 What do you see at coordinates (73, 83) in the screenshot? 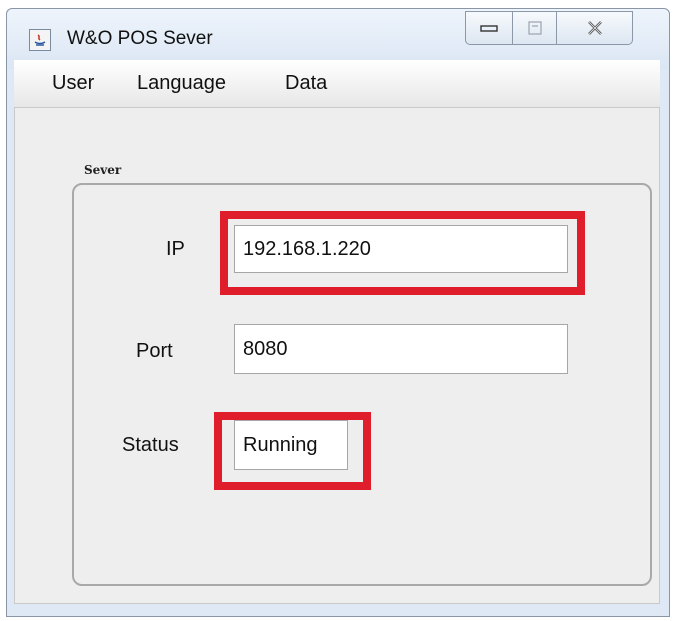
I see `menu-user: User` at bounding box center [73, 83].